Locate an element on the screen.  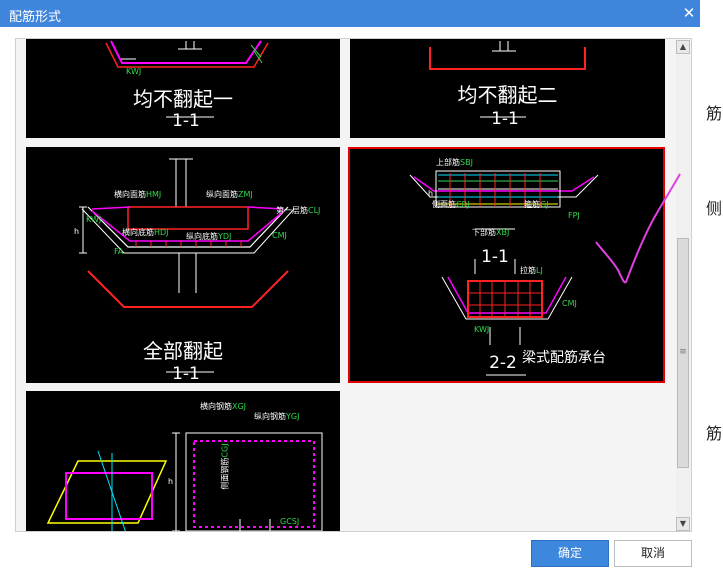
label-heng: 横向钢筋XGJ is located at coordinates (223, 406).